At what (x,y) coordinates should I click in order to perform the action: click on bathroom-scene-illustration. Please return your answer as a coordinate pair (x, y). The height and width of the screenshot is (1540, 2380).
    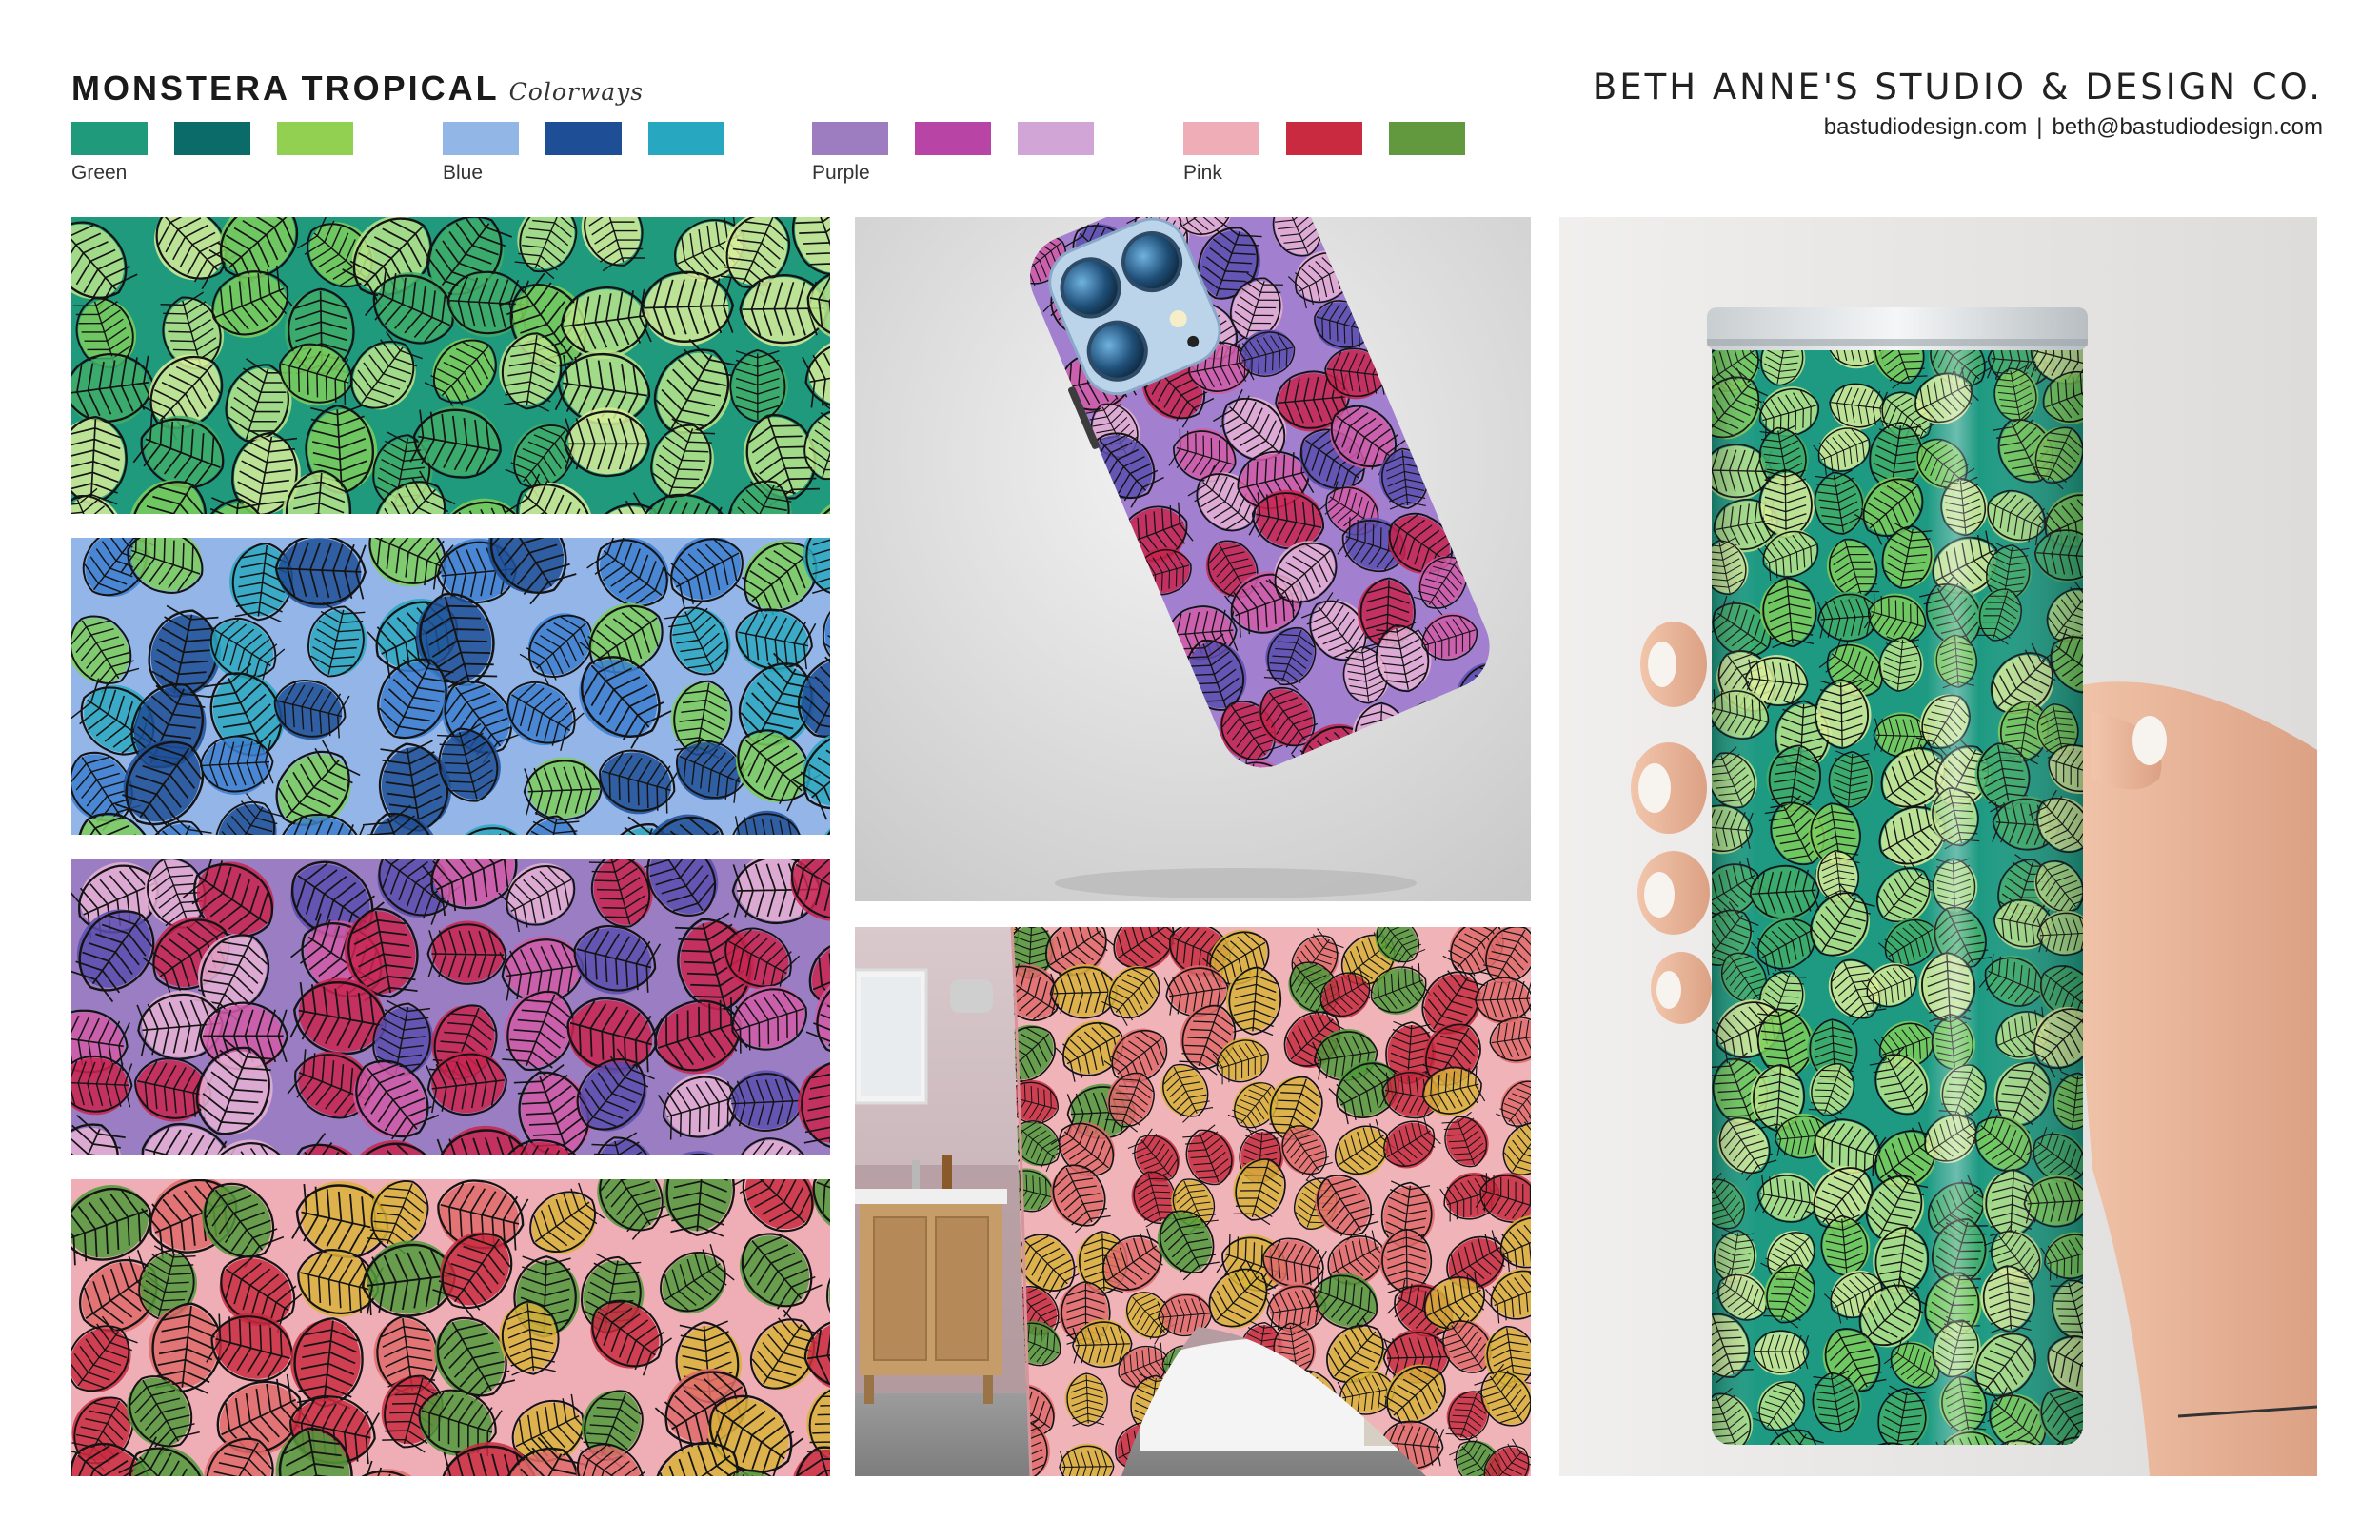
    Looking at the image, I should click on (1193, 1201).